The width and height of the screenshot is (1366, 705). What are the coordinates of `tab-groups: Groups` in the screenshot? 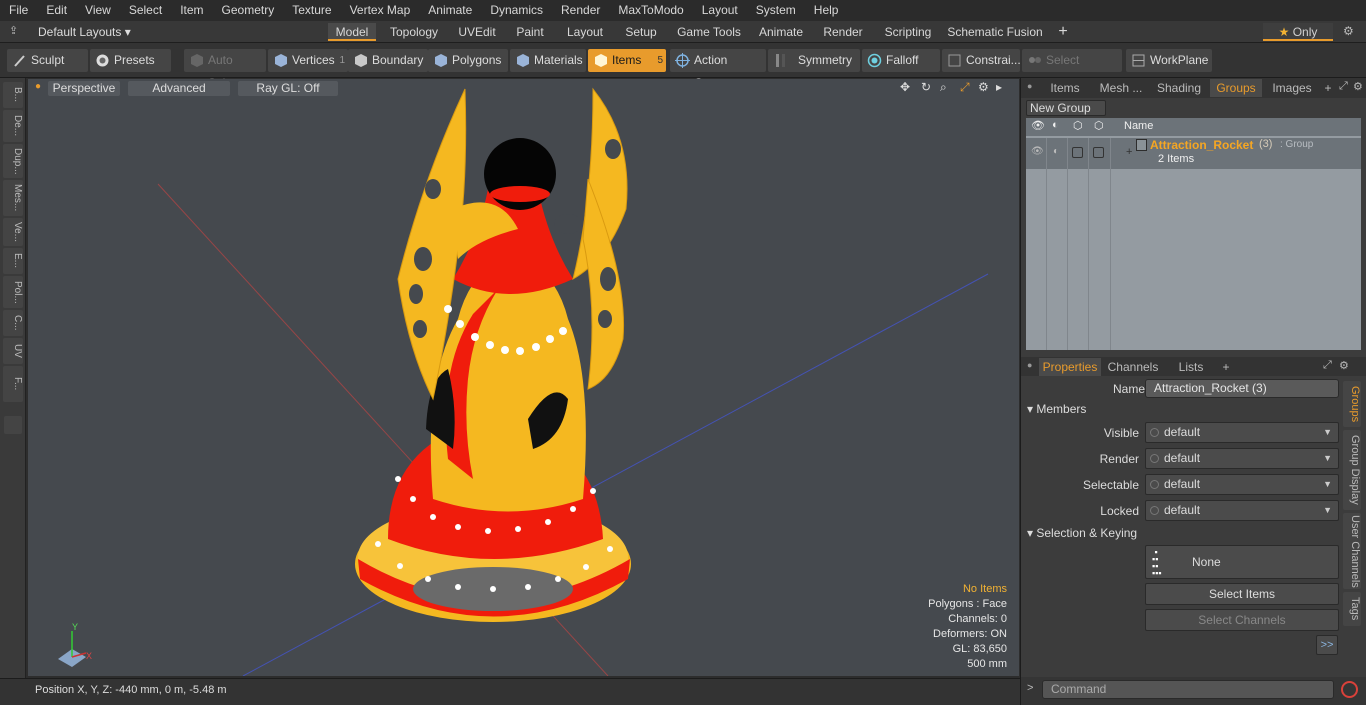 It's located at (1236, 88).